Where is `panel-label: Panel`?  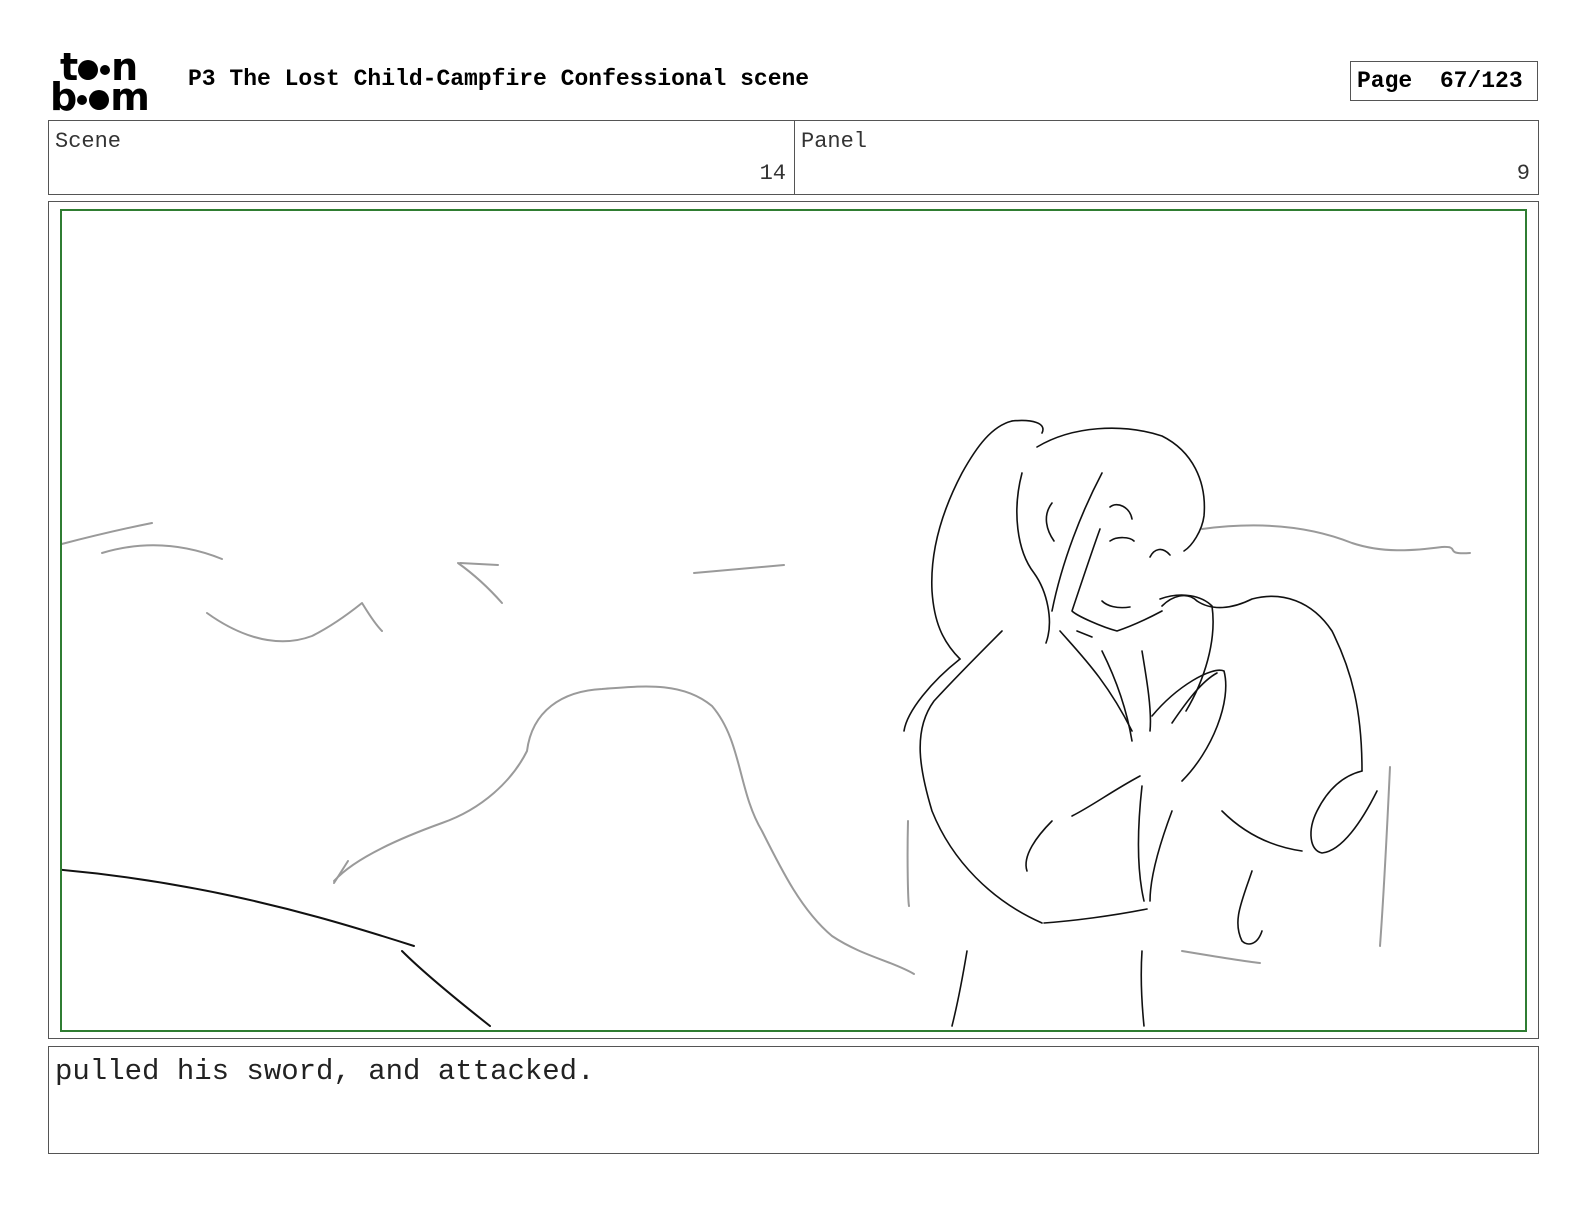
panel-label: Panel is located at coordinates (834, 141).